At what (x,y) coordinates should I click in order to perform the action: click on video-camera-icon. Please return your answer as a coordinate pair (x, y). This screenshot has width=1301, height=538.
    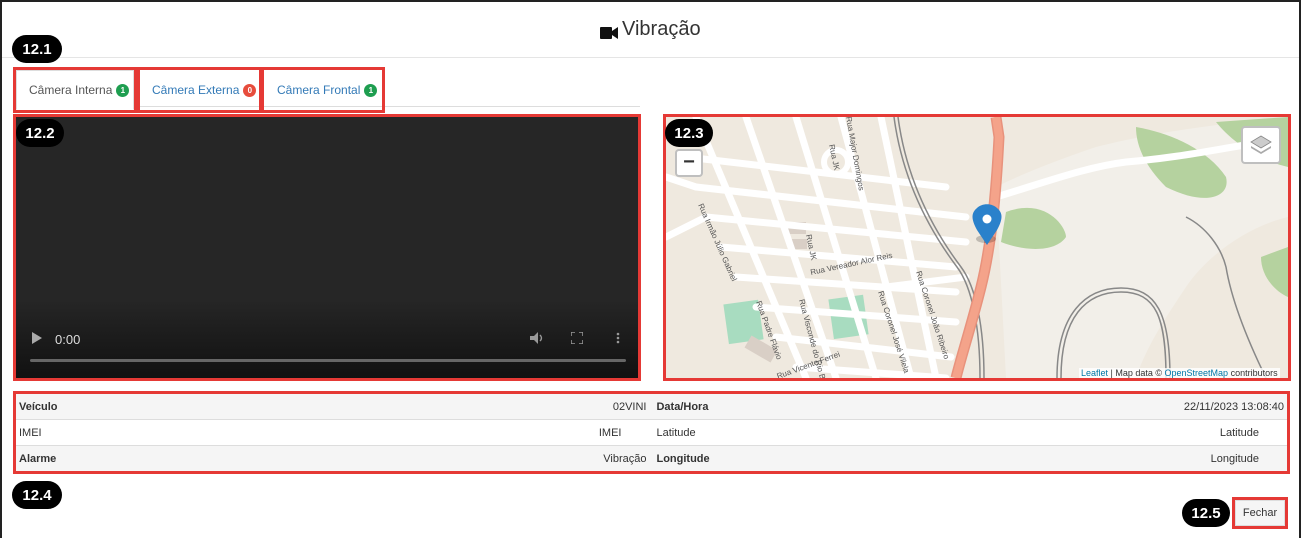
    Looking at the image, I should click on (609, 31).